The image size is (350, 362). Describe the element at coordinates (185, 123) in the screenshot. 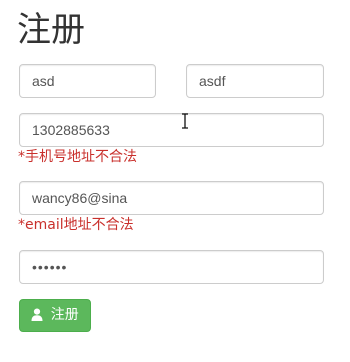

I see `text-cursor-icon` at that location.